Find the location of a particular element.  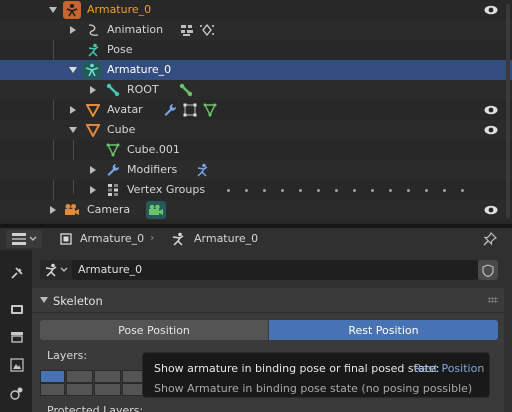

vertex-group-dots is located at coordinates (353, 190).